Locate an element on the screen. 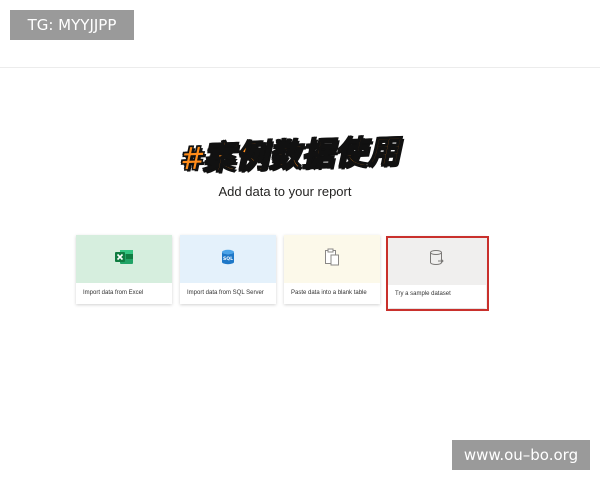 The height and width of the screenshot is (480, 600). page-title: Add data to your report is located at coordinates (285, 191).